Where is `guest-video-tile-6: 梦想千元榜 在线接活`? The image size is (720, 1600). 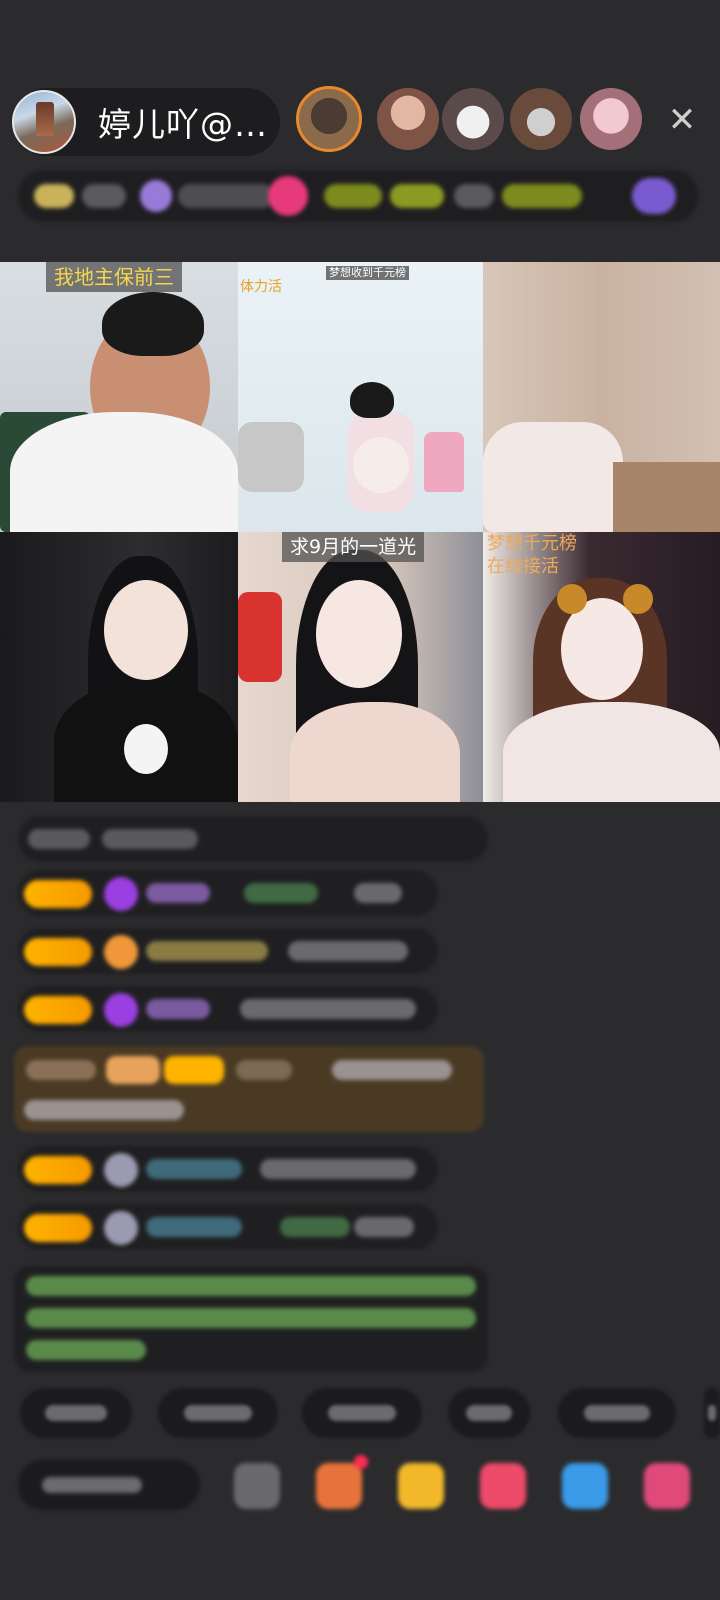 guest-video-tile-6: 梦想千元榜 在线接活 is located at coordinates (601, 667).